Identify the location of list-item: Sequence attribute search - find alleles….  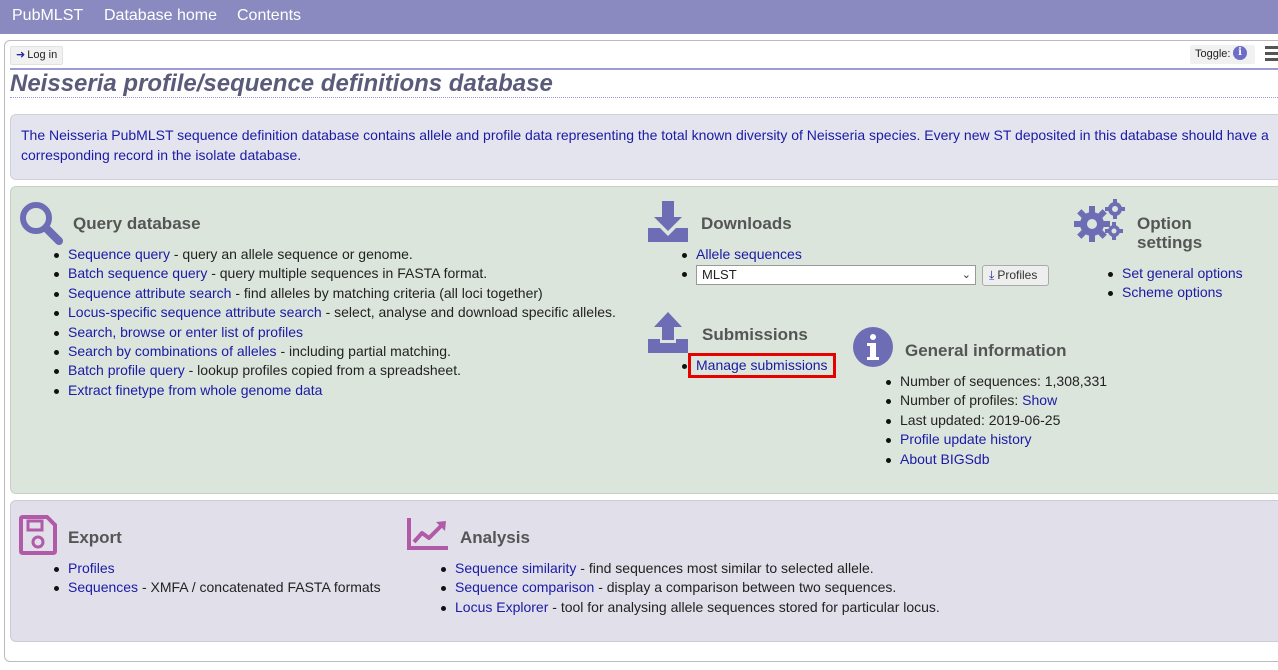
(335, 293).